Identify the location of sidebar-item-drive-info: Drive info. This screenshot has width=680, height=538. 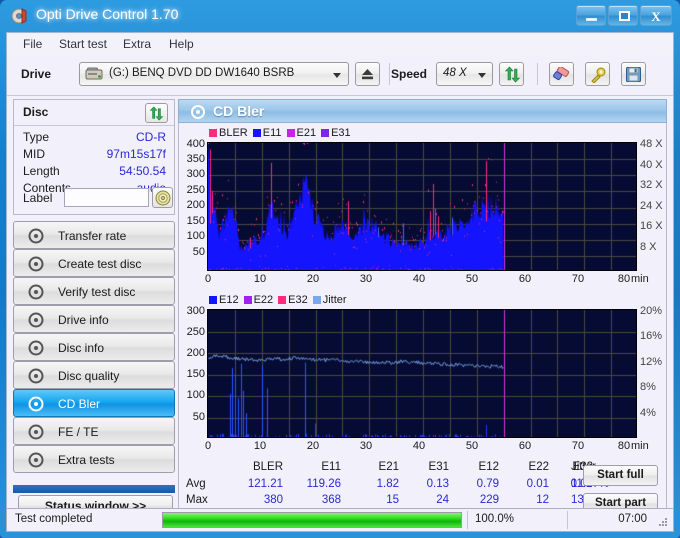
(94, 319).